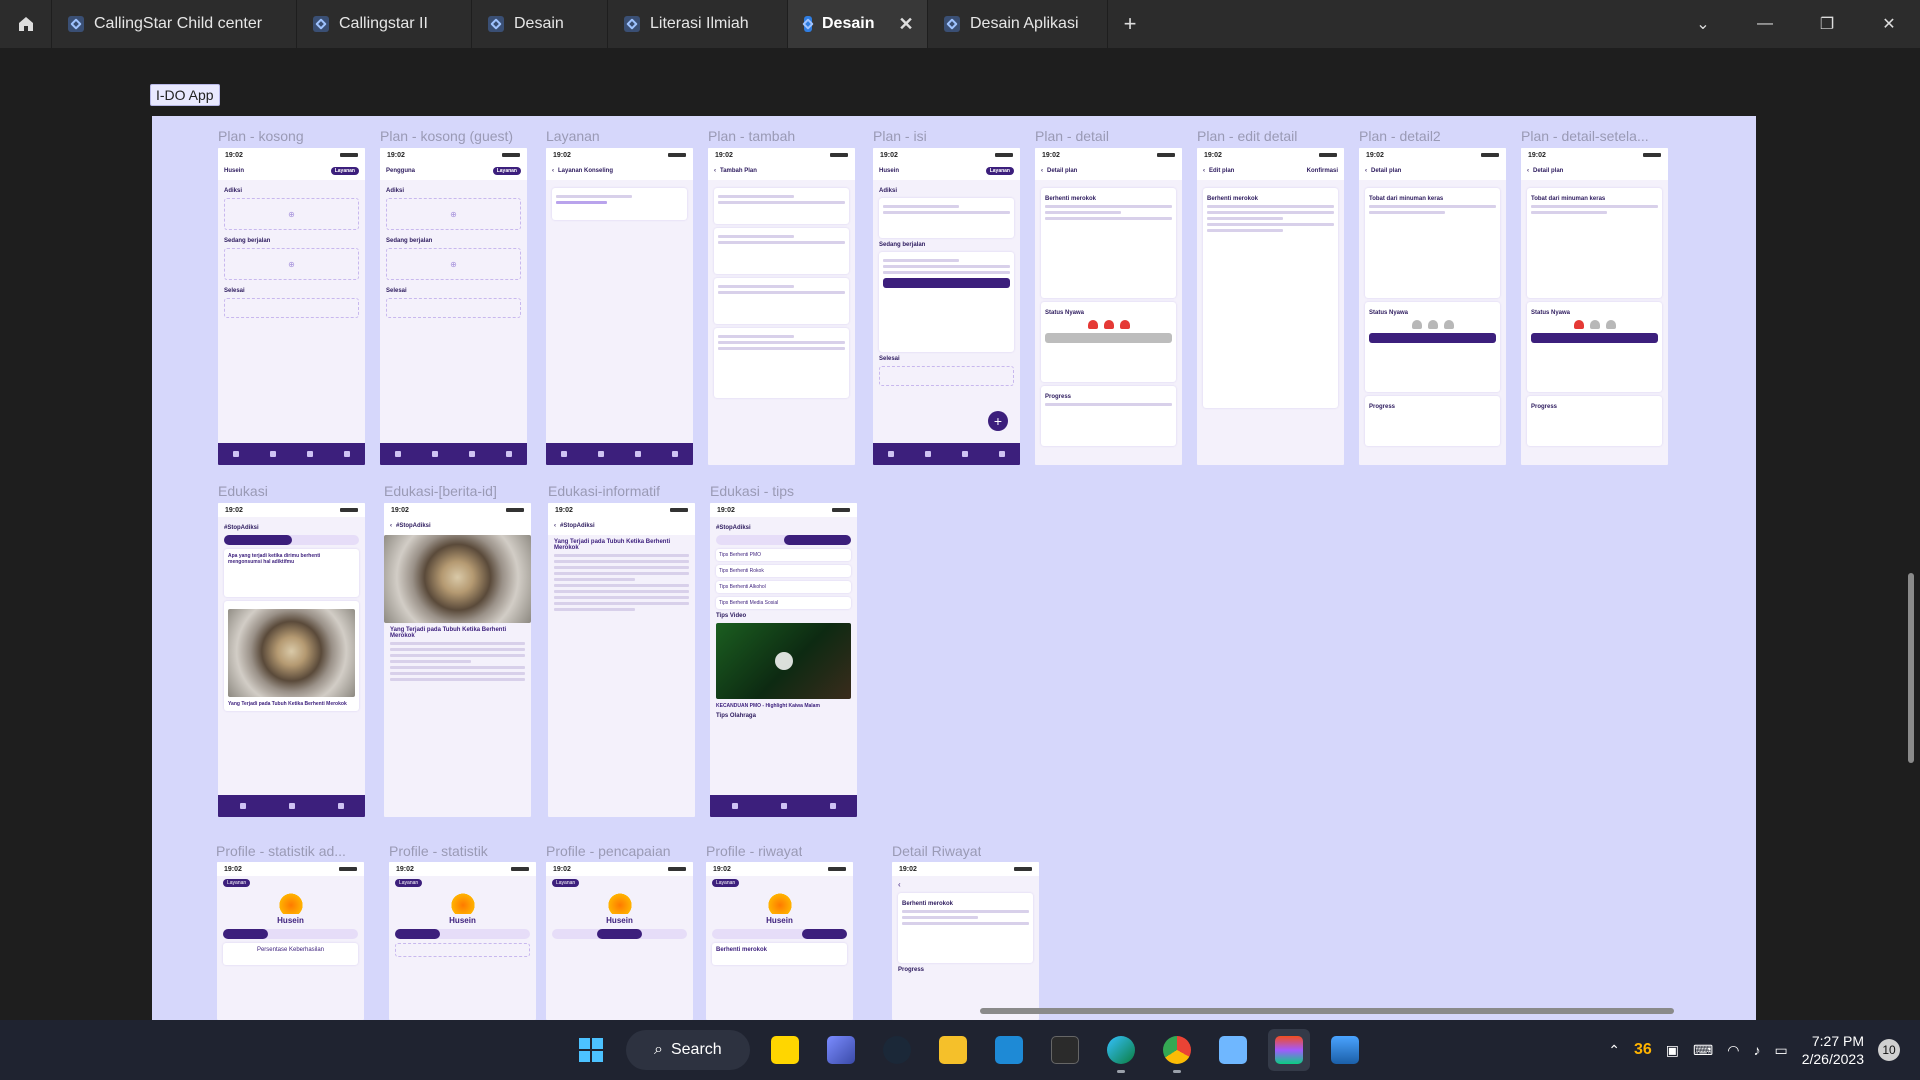  What do you see at coordinates (261, 136) in the screenshot?
I see `frame-title: Plan - kosong` at bounding box center [261, 136].